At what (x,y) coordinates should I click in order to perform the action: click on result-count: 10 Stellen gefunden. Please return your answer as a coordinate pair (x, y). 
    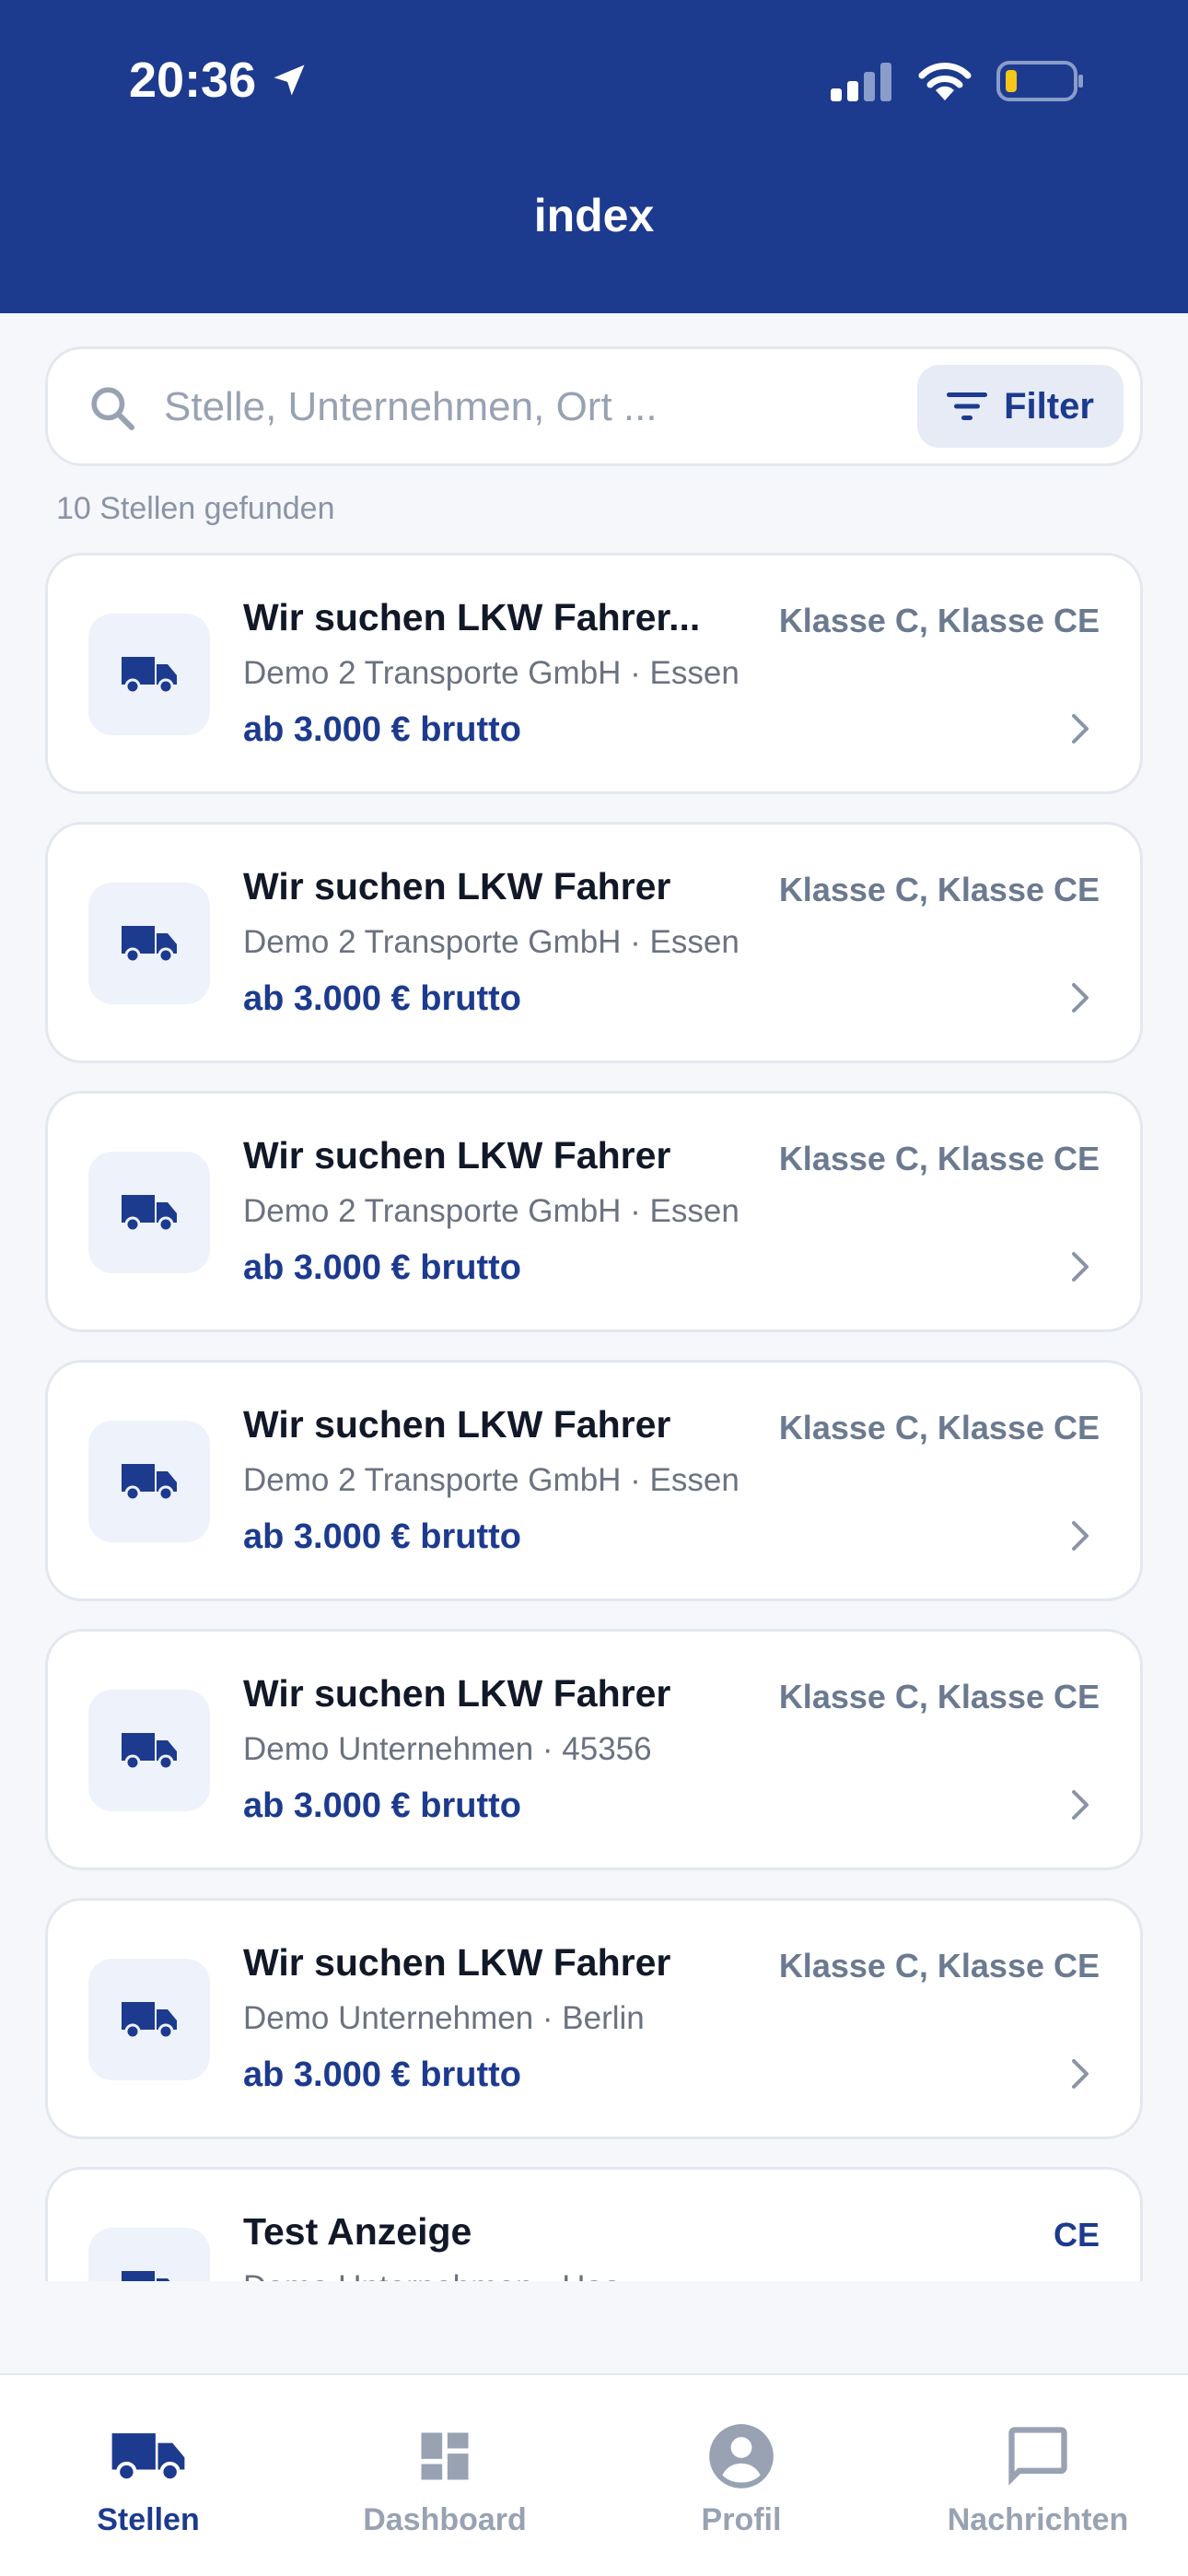
    Looking at the image, I should click on (195, 508).